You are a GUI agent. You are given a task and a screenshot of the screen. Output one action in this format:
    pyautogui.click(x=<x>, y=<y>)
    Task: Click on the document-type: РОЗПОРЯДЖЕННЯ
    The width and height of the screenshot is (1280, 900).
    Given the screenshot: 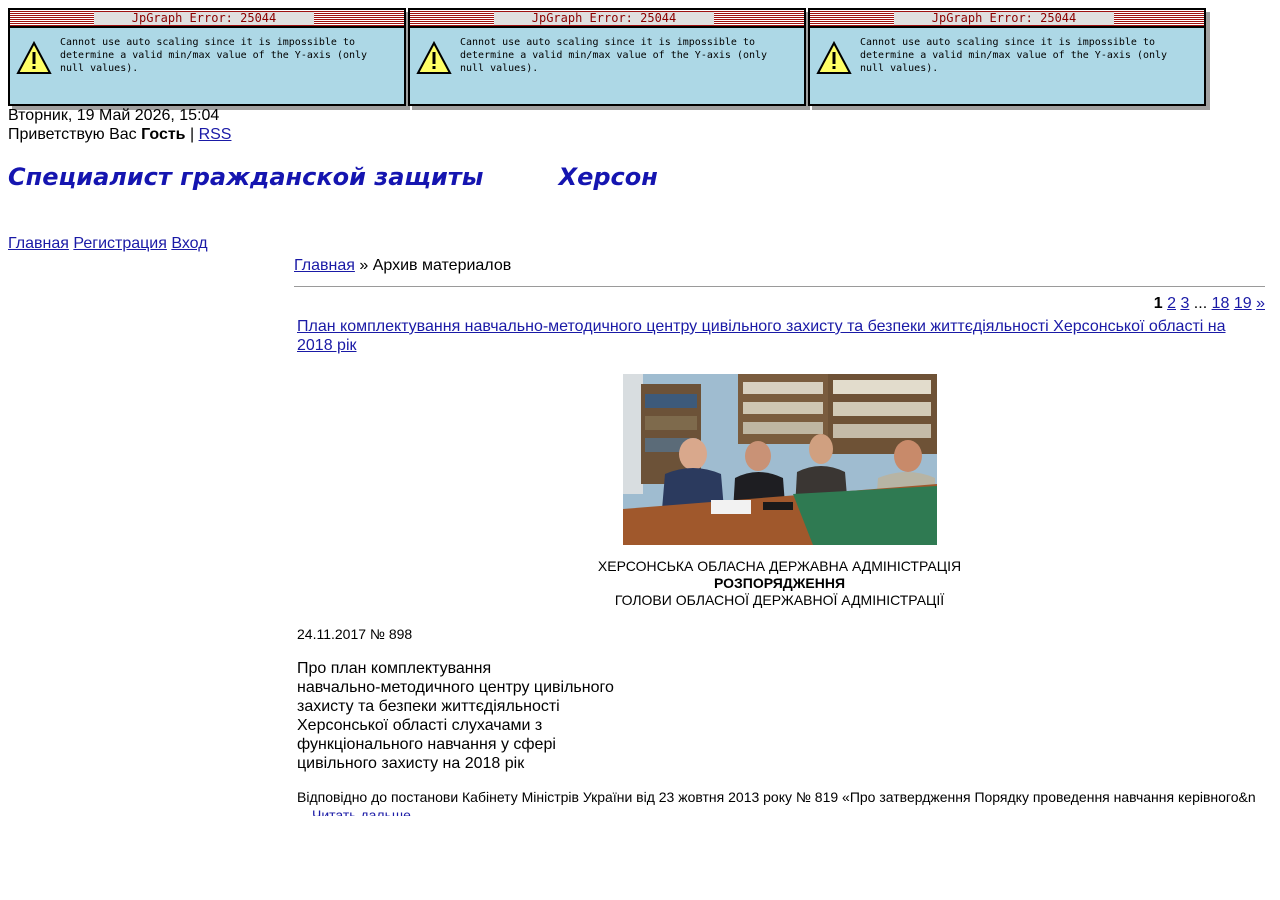 What is the action you would take?
    pyautogui.click(x=779, y=583)
    